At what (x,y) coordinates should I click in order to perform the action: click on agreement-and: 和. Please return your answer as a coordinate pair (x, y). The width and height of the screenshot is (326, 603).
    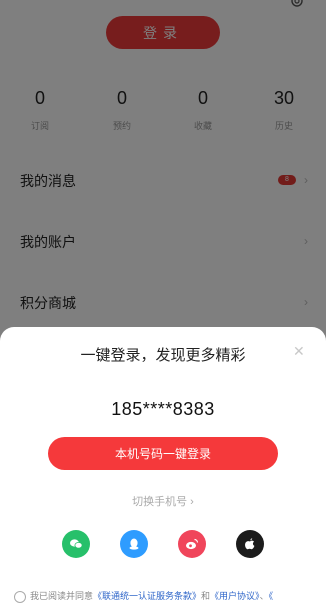
    Looking at the image, I should click on (206, 596).